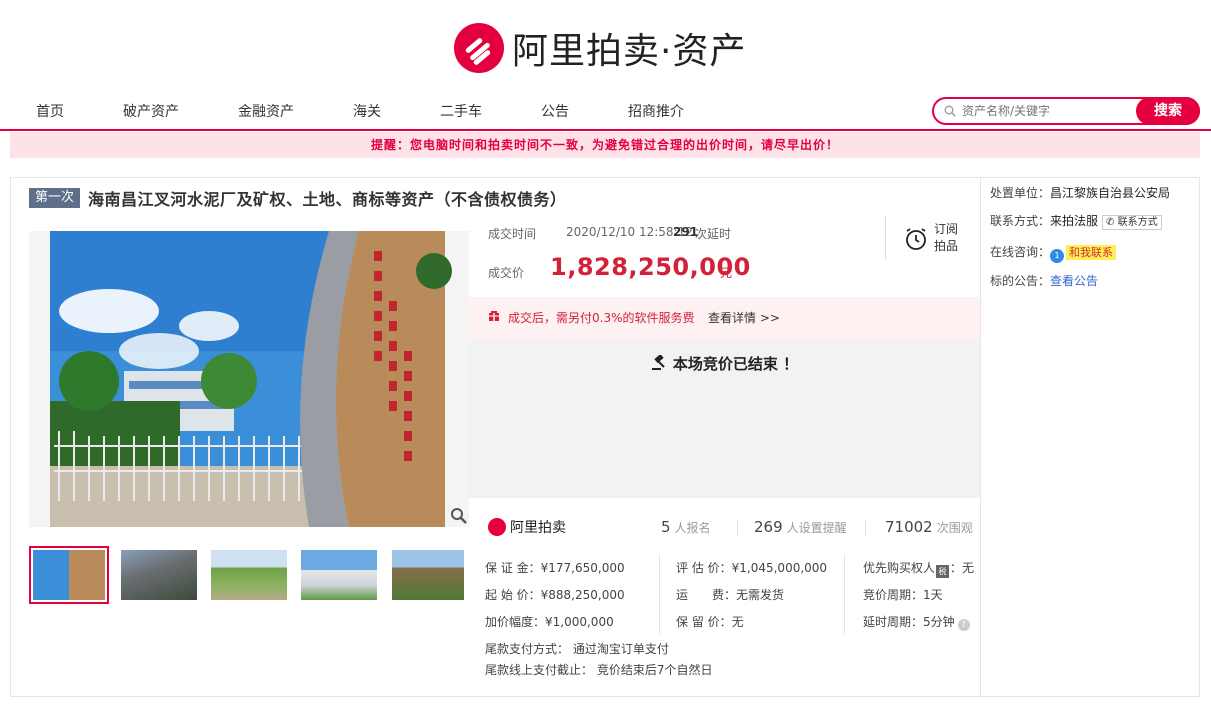 Image resolution: width=1211 pixels, height=713 pixels. What do you see at coordinates (710, 622) in the screenshot?
I see `reserve-price: 保 留 价：无` at bounding box center [710, 622].